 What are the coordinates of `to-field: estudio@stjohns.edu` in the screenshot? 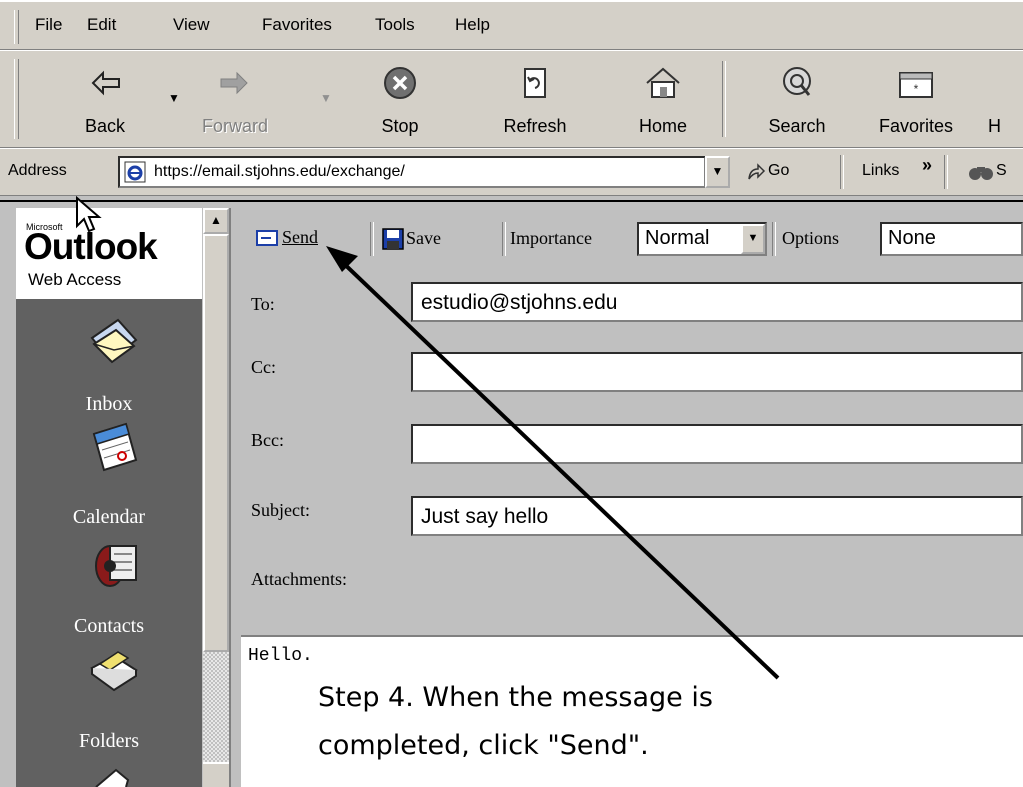 It's located at (717, 302).